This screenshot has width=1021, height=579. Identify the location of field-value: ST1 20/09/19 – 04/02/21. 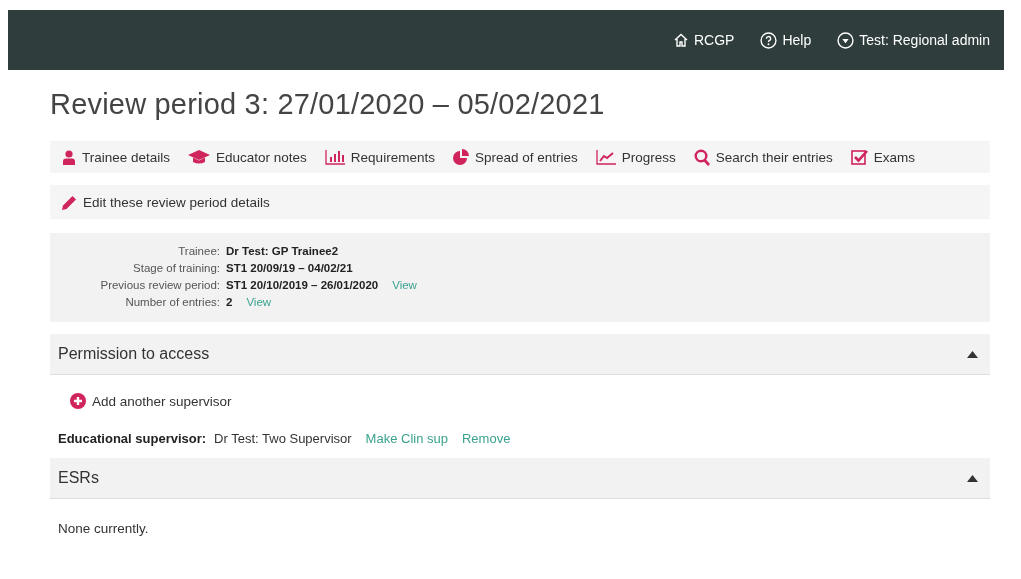
(289, 268).